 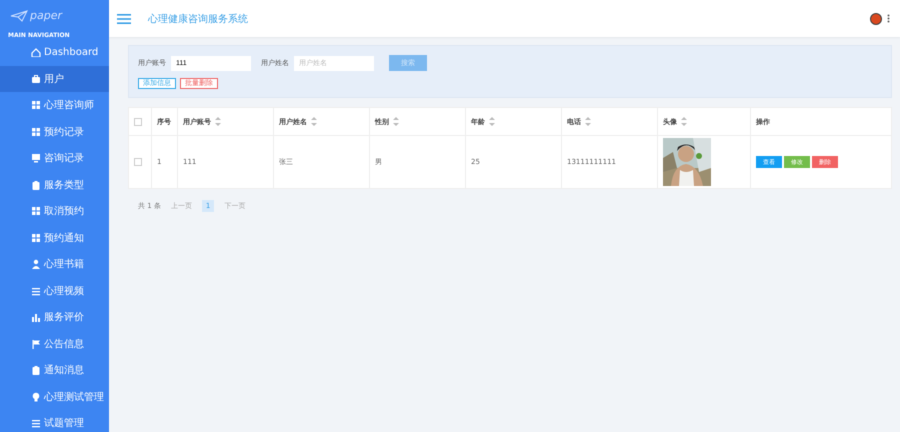 I want to click on nav-item: 预约记录, so click(x=54, y=131).